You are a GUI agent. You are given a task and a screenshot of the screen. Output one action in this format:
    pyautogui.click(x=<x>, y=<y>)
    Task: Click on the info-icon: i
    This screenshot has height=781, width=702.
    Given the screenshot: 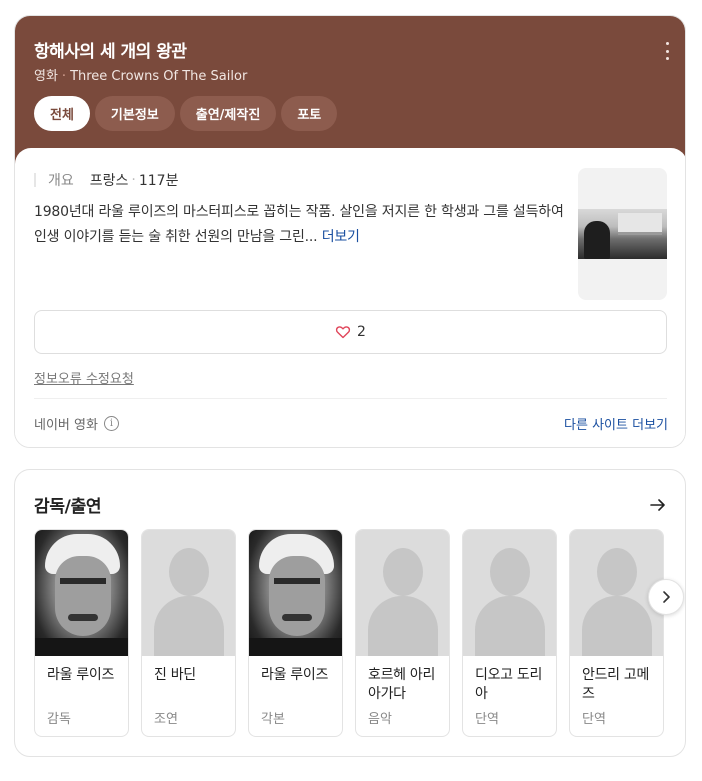 What is the action you would take?
    pyautogui.click(x=111, y=423)
    